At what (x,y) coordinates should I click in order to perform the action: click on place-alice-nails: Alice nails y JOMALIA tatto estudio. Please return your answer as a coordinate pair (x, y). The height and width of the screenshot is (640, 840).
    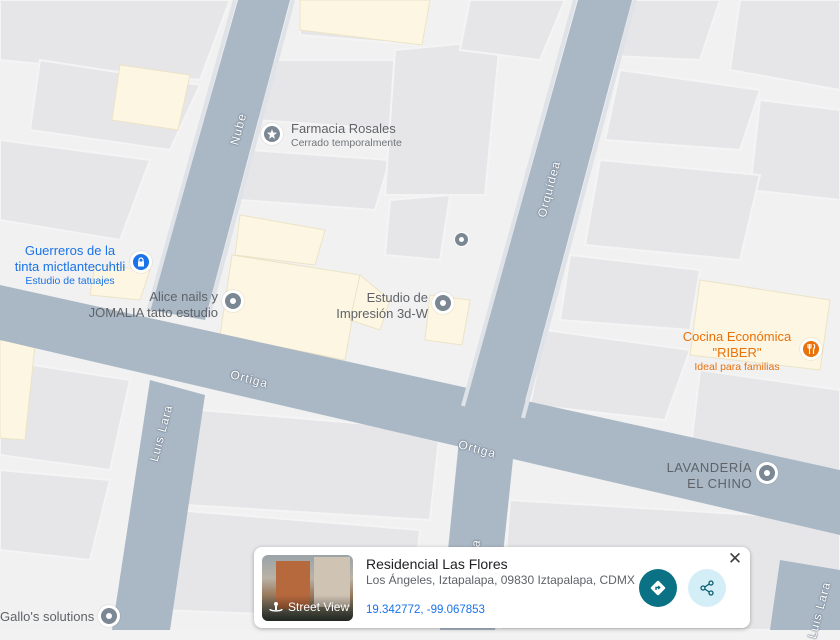
    Looking at the image, I should click on (151, 305).